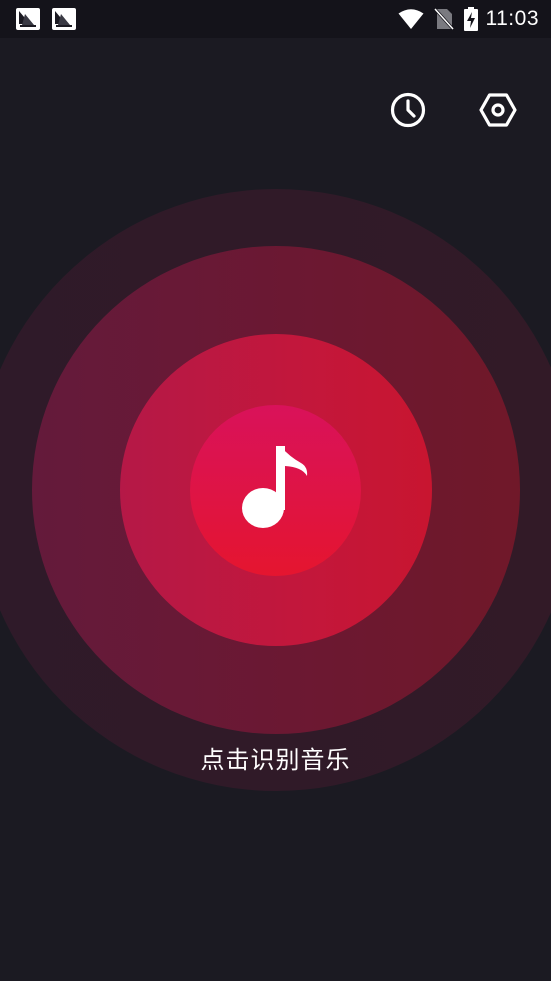 The image size is (551, 981). Describe the element at coordinates (512, 18) in the screenshot. I see `status-time: 11:03` at that location.